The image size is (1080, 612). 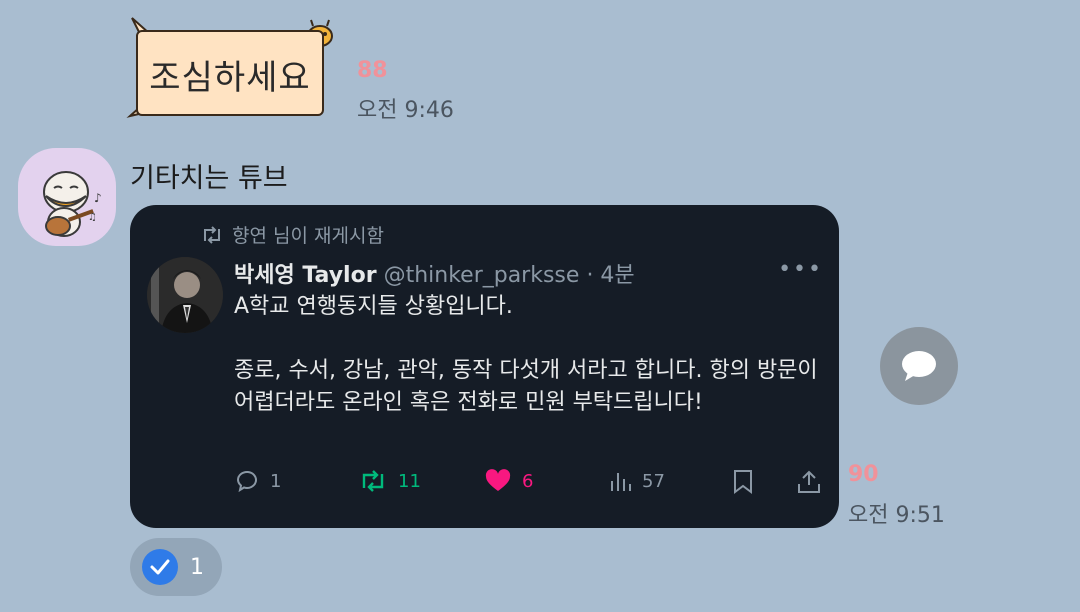 What do you see at coordinates (800, 269) in the screenshot?
I see `more-options-icon: •••` at bounding box center [800, 269].